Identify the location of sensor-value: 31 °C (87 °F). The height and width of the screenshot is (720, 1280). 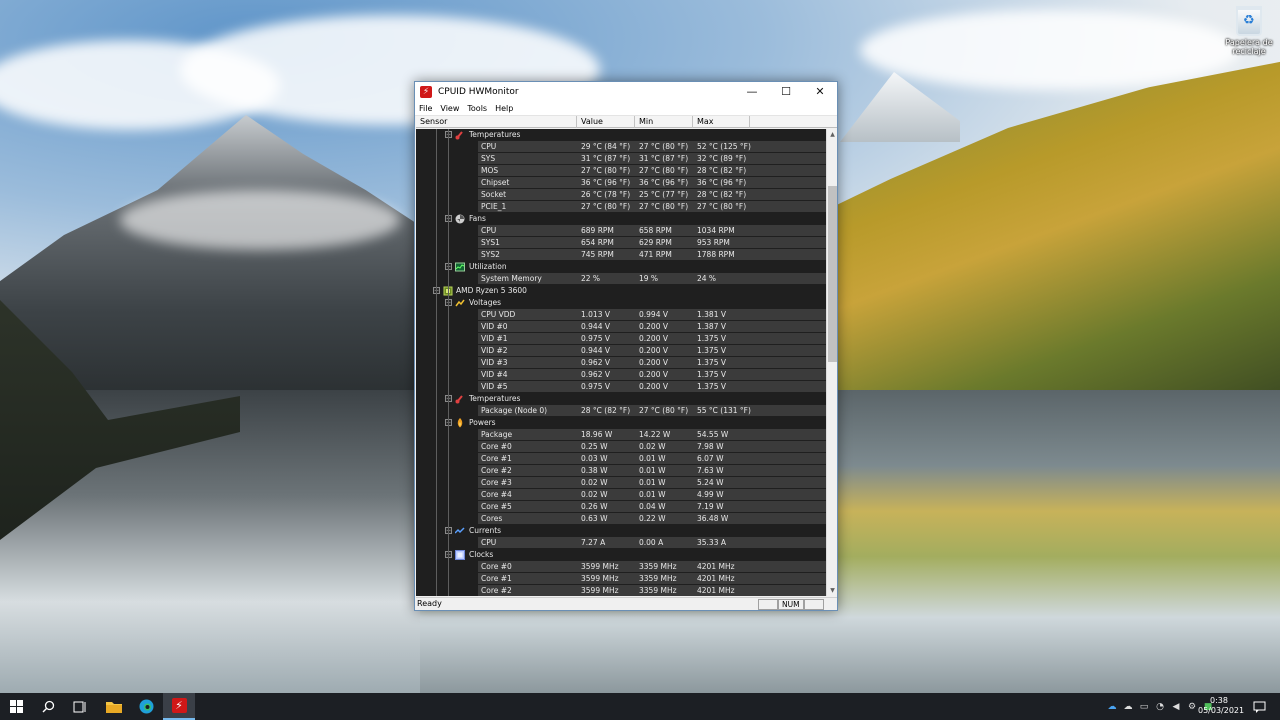
(606, 158).